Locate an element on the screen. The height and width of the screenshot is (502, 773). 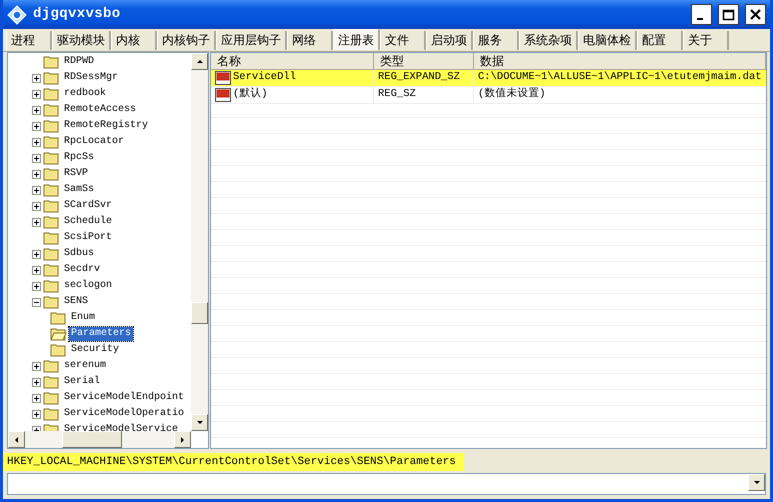
scroll-up-button is located at coordinates (199, 61).